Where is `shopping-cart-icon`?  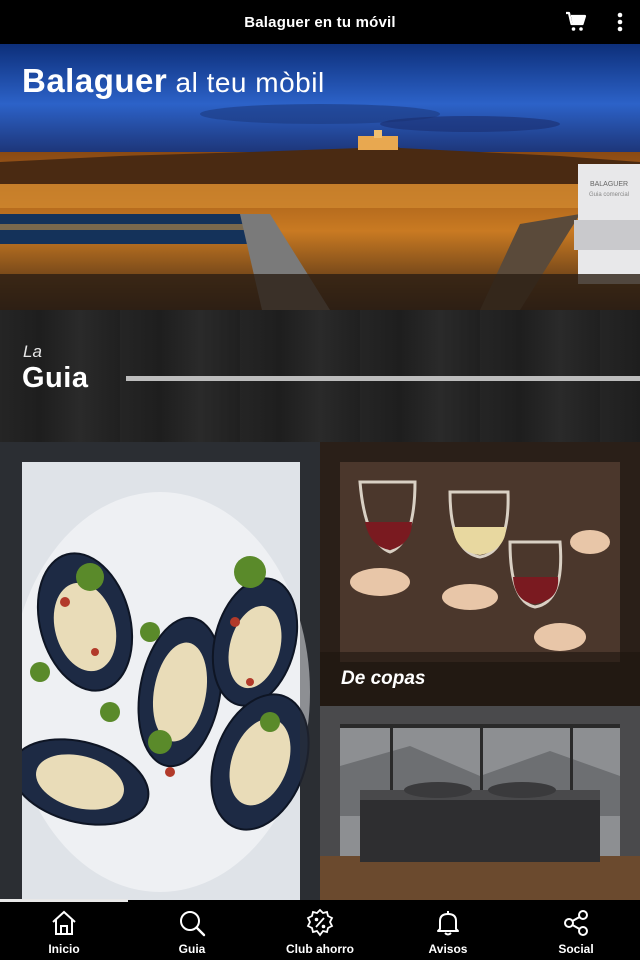 shopping-cart-icon is located at coordinates (576, 22).